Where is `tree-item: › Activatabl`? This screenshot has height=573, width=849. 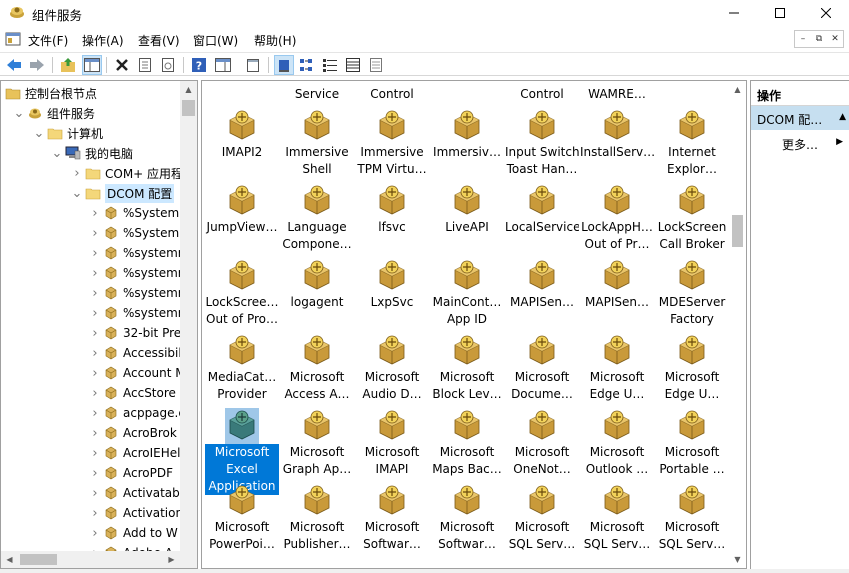 tree-item: › Activatabl is located at coordinates (136, 493).